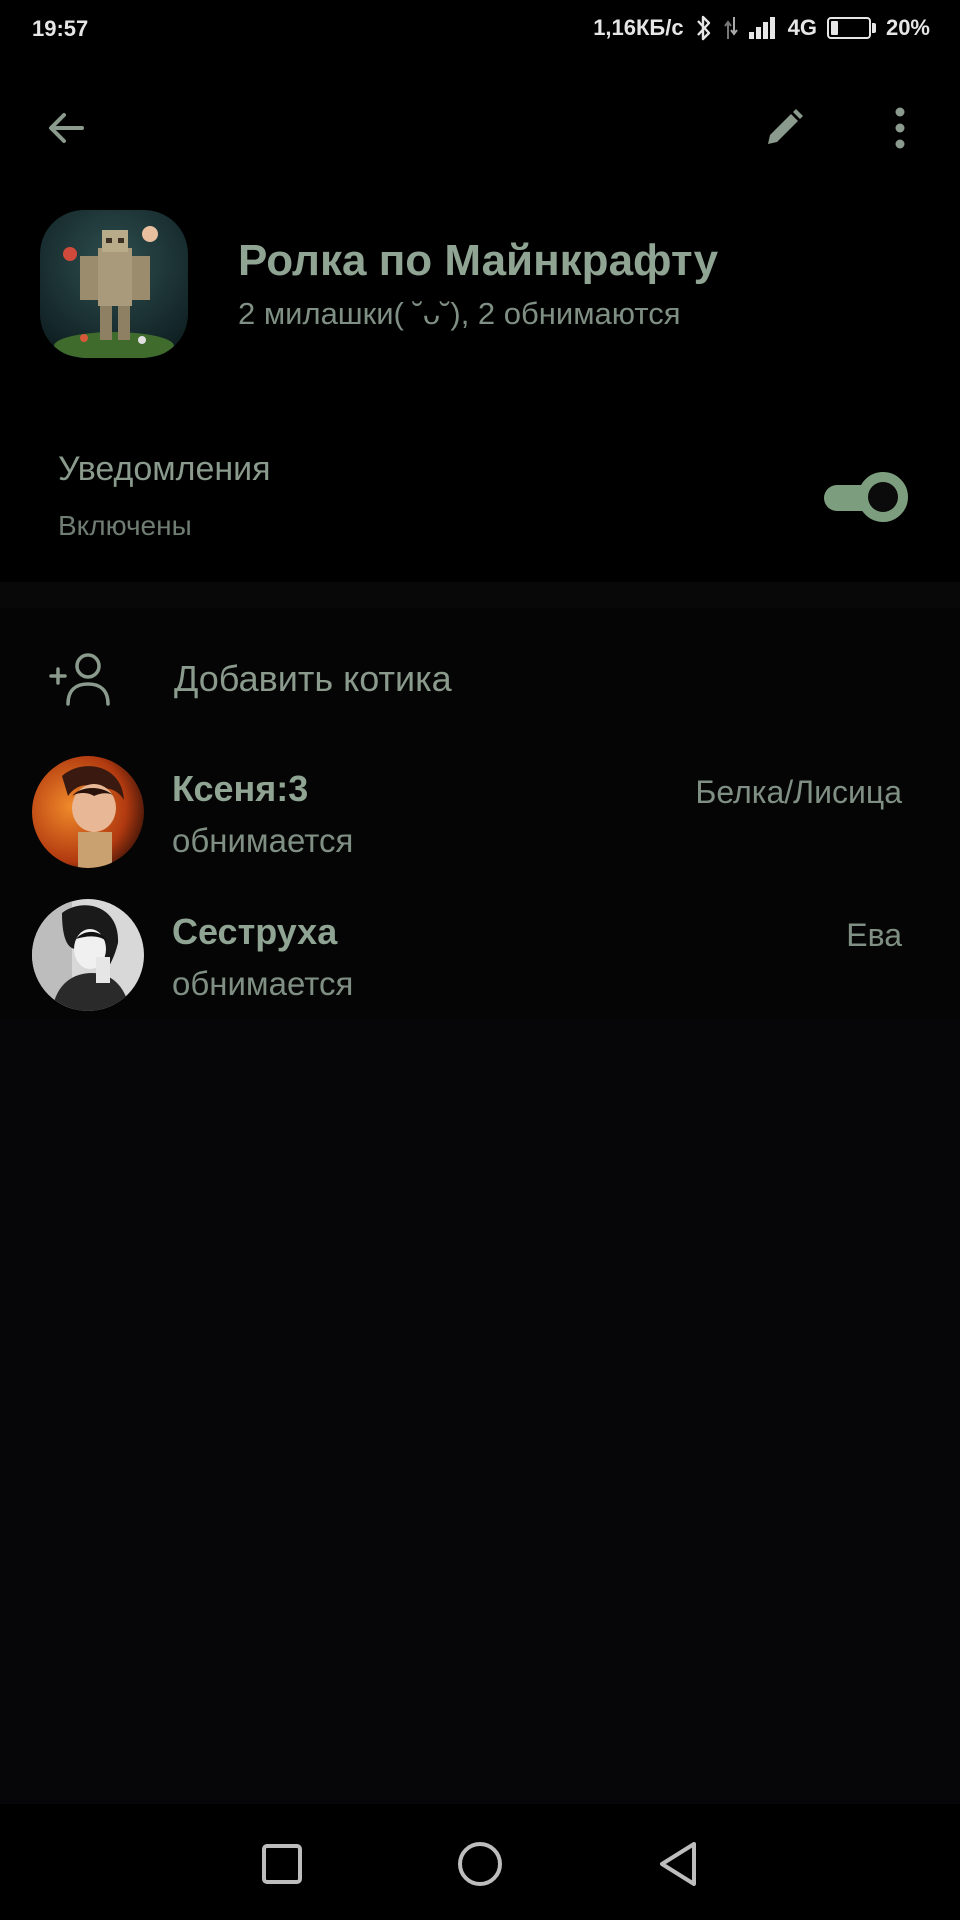 The width and height of the screenshot is (960, 1920). I want to click on system-nav-bar, so click(480, 1862).